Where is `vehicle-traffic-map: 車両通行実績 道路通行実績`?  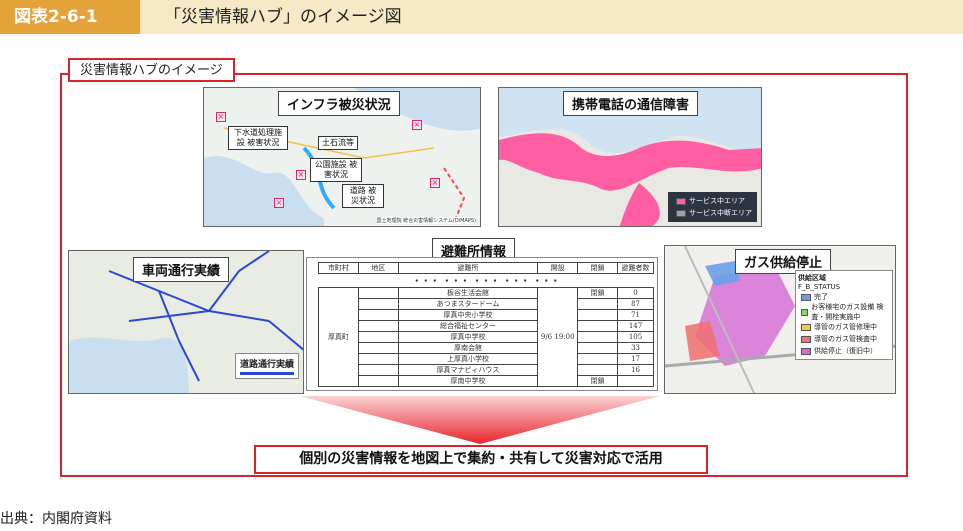 vehicle-traffic-map: 車両通行実績 道路通行実績 is located at coordinates (186, 322).